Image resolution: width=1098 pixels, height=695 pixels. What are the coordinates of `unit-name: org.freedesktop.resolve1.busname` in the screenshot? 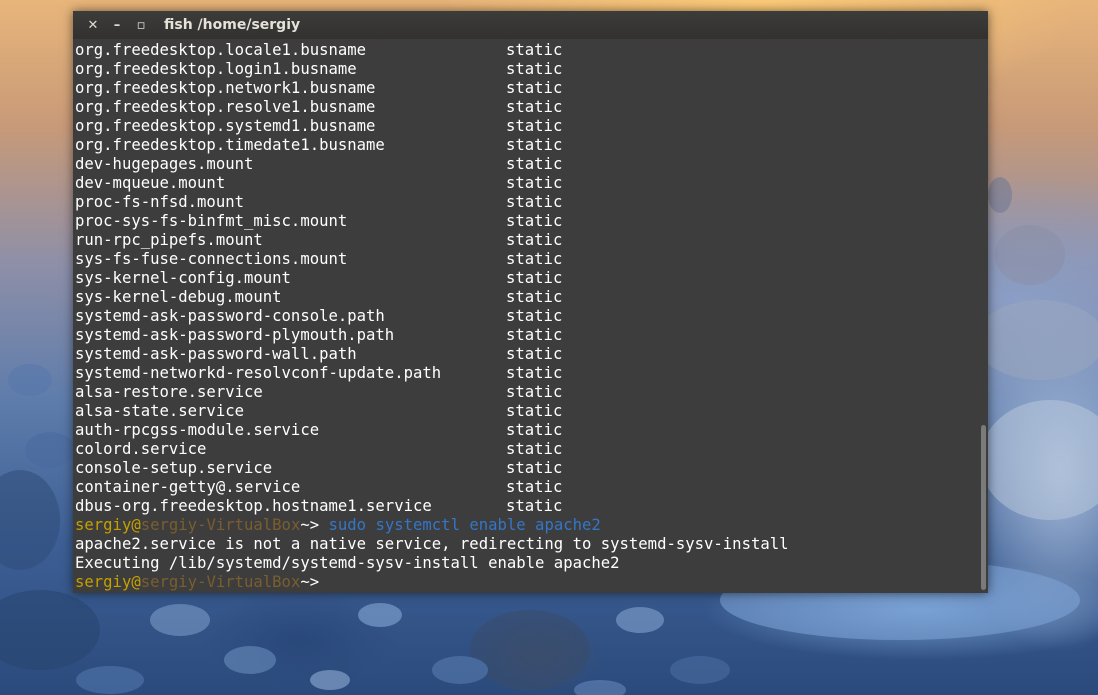 It's located at (225, 107).